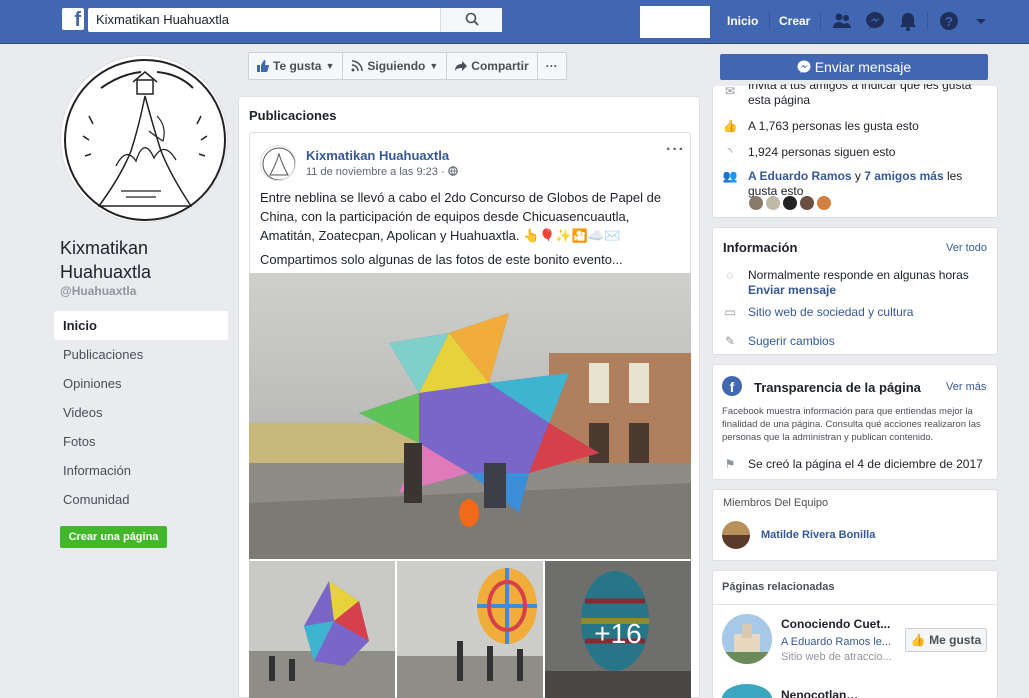  What do you see at coordinates (382, 172) in the screenshot?
I see `post-timestamp: 11 de noviembre a las 9:23 ·` at bounding box center [382, 172].